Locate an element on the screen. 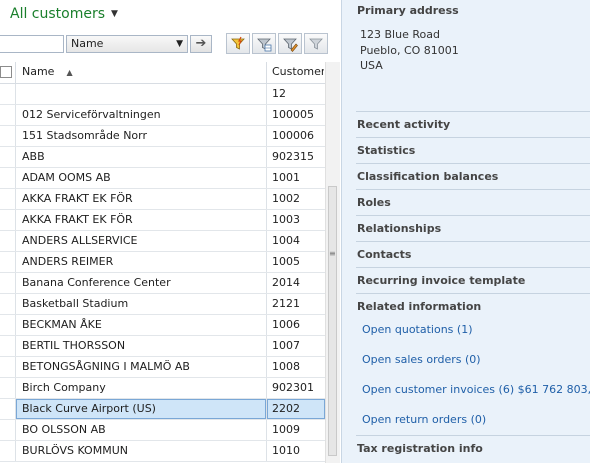 This screenshot has height=463, width=590. link-open-sales-orders: Open sales orders (0) is located at coordinates (421, 359).